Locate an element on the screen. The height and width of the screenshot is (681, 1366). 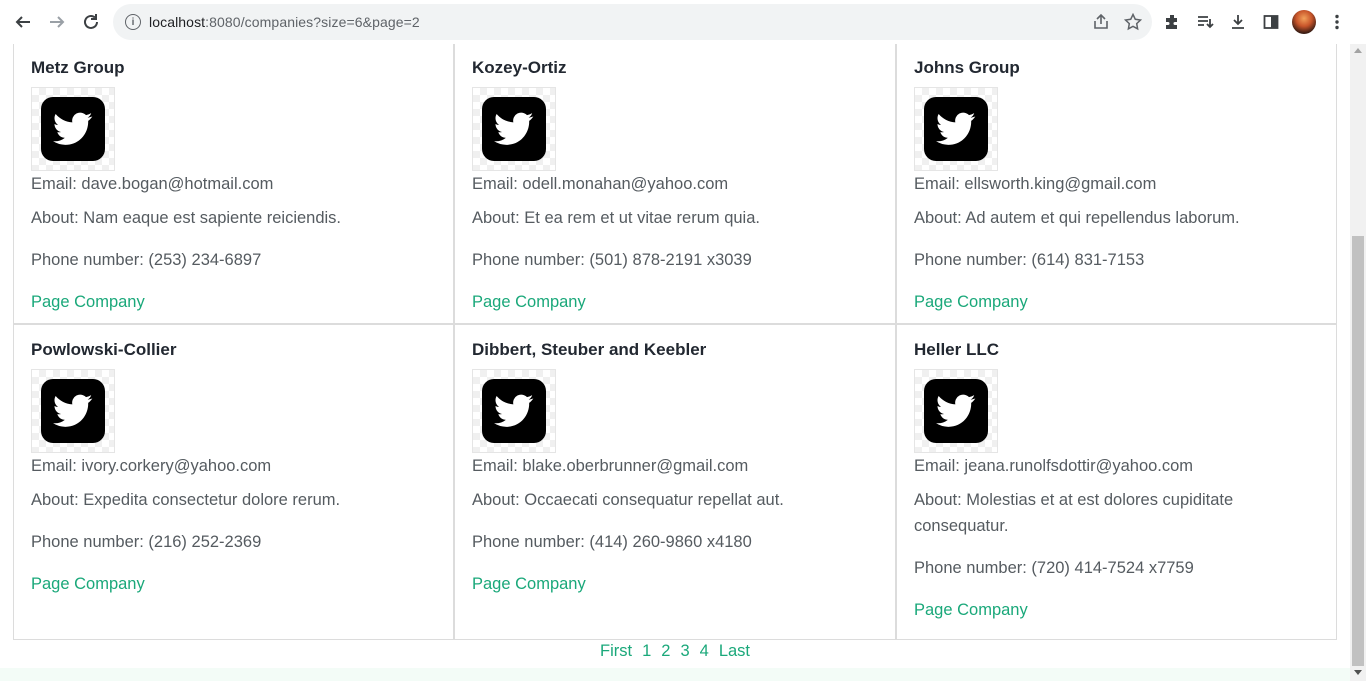
pagination: First 1 2 3 4 Last is located at coordinates (675, 655).